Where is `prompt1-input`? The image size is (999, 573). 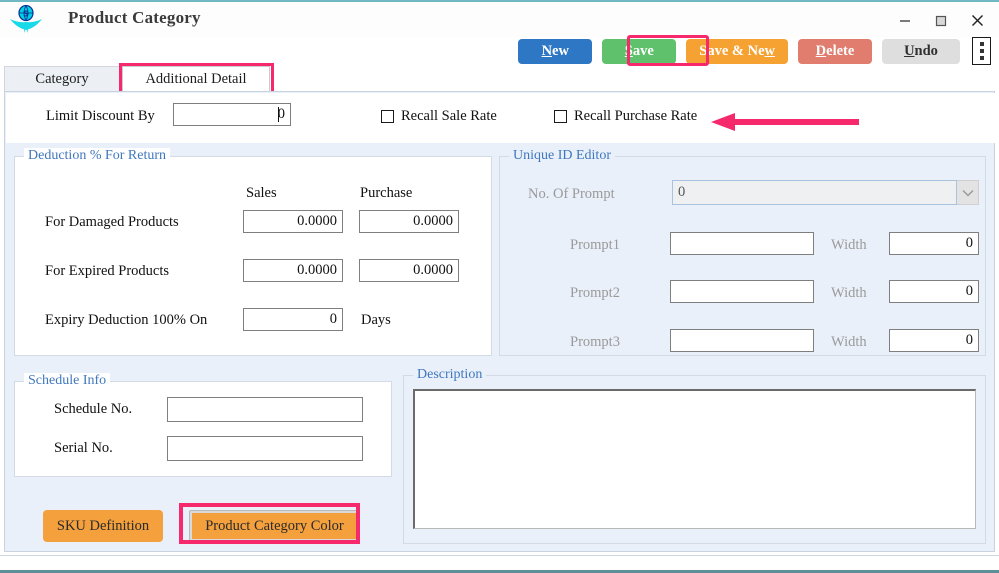
prompt1-input is located at coordinates (742, 243).